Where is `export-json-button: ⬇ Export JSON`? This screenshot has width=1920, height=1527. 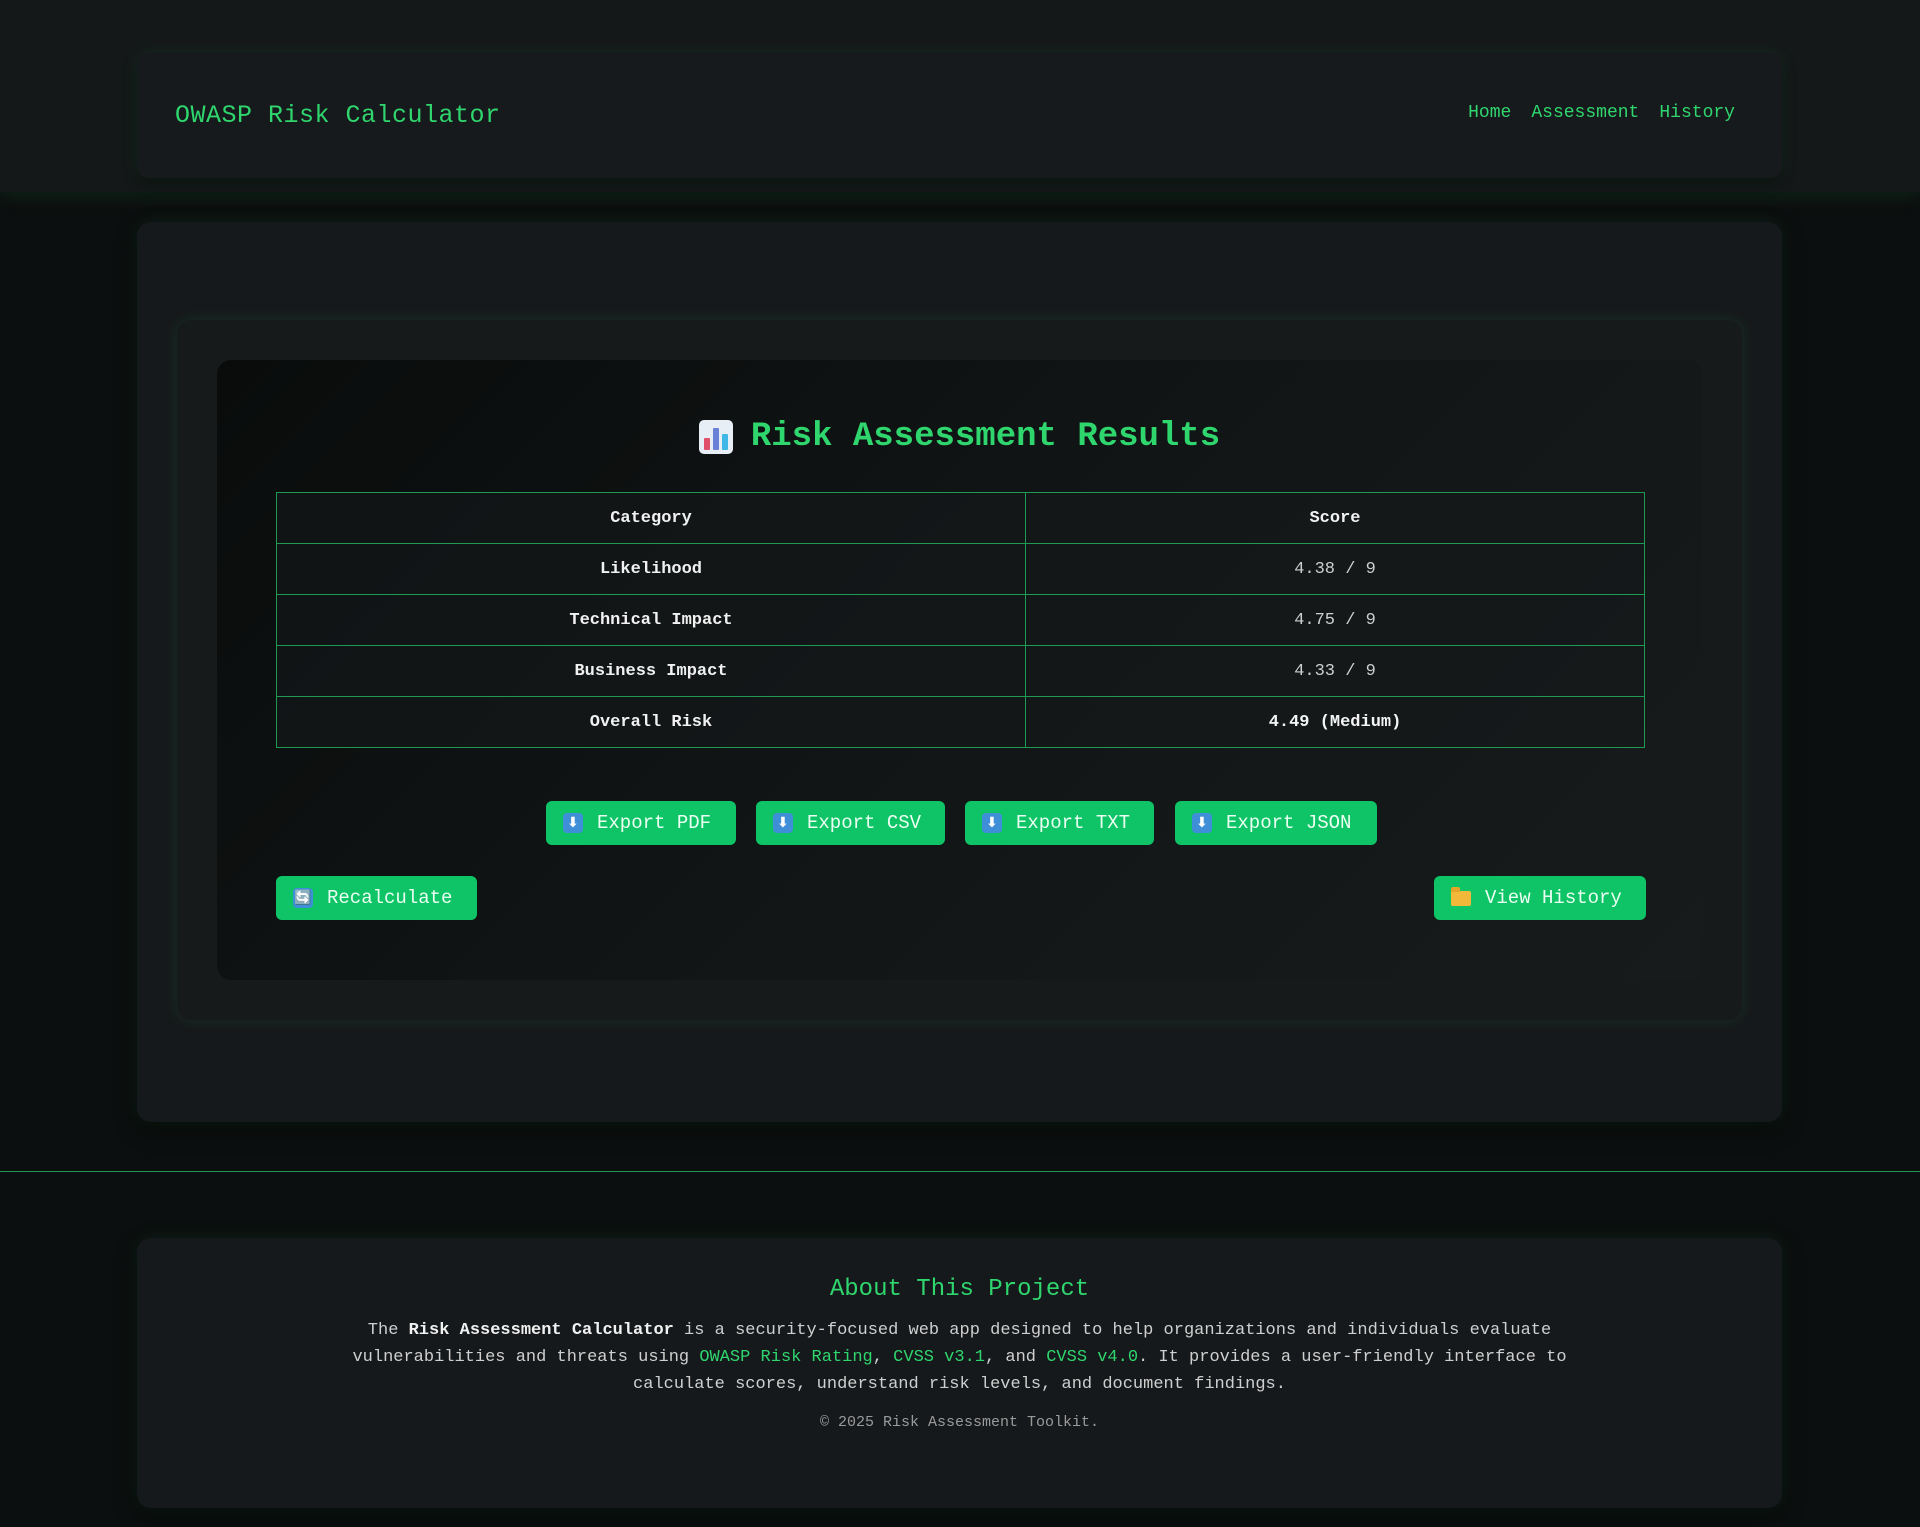 export-json-button: ⬇ Export JSON is located at coordinates (1276, 823).